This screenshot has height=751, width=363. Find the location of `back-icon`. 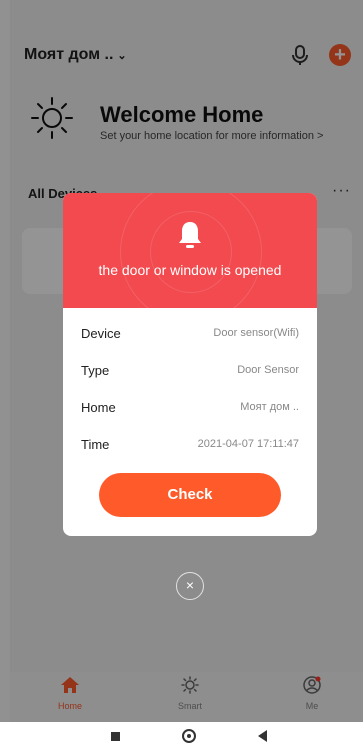

back-icon is located at coordinates (262, 736).